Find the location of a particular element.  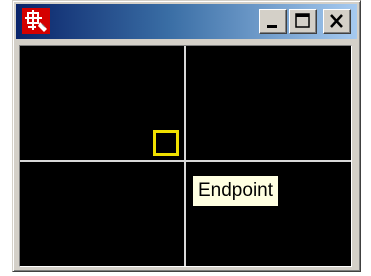

snap-tooltip: Endpoint is located at coordinates (236, 191).